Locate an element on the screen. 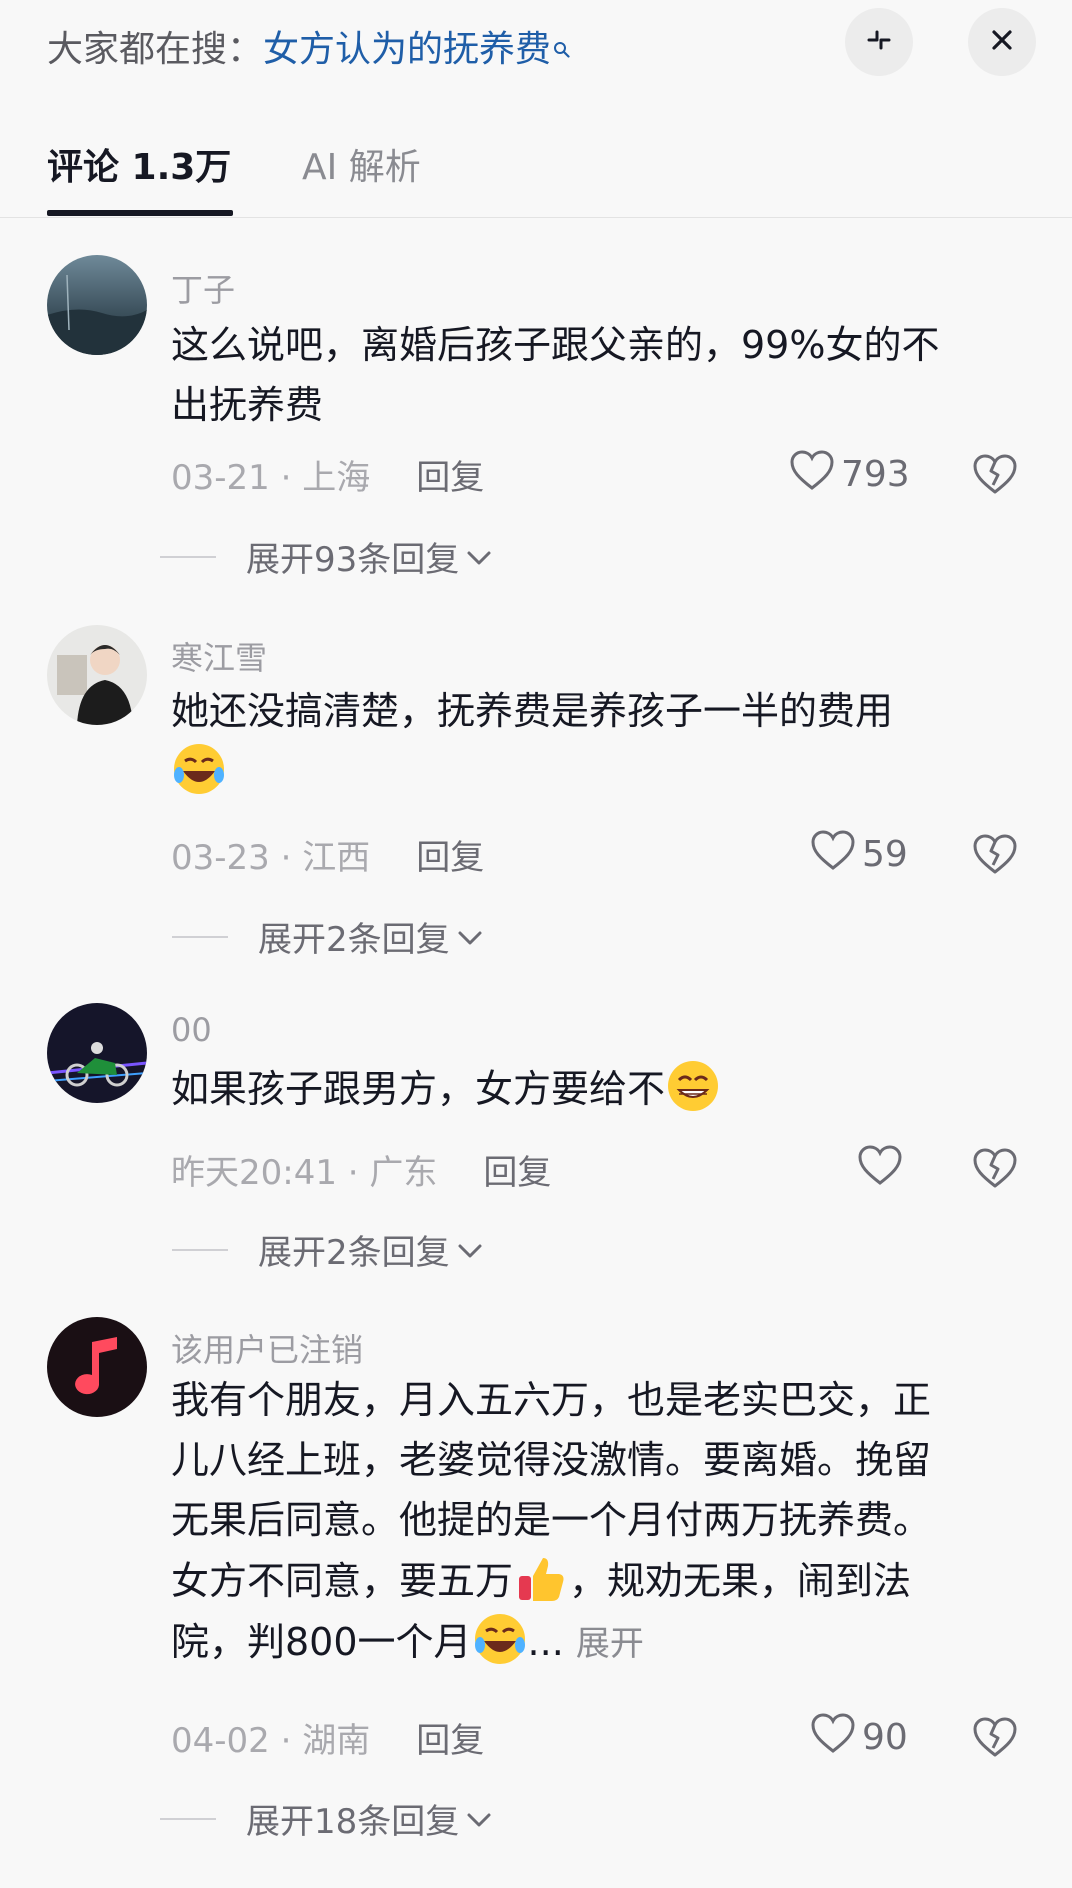 Image resolution: width=1072 pixels, height=1888 pixels. tab-comments: 评论 1.3万 is located at coordinates (139, 164).